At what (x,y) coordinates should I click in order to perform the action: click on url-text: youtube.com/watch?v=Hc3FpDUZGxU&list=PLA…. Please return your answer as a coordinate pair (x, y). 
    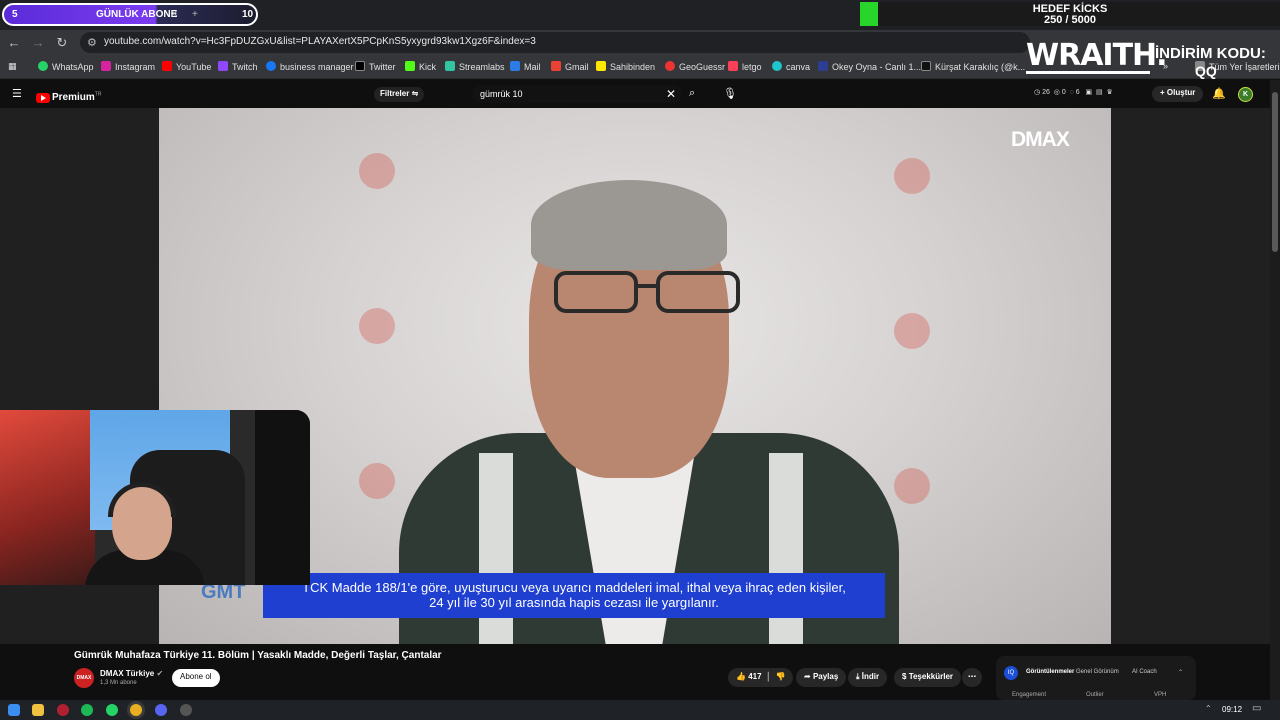
    Looking at the image, I should click on (320, 41).